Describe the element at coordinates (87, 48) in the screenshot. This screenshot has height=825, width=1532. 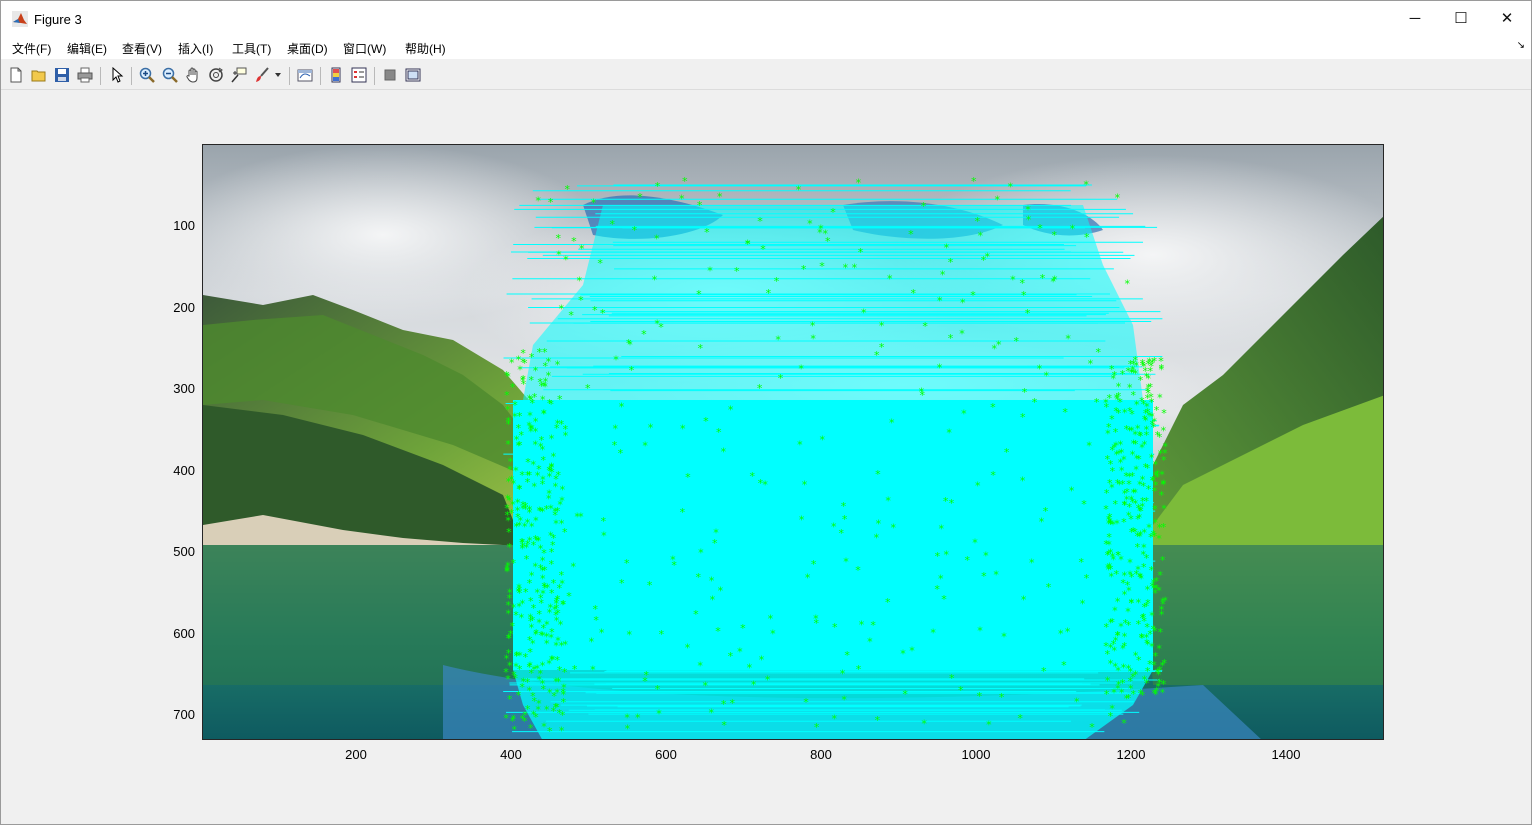
I see `menu-edit: 编辑(E)` at that location.